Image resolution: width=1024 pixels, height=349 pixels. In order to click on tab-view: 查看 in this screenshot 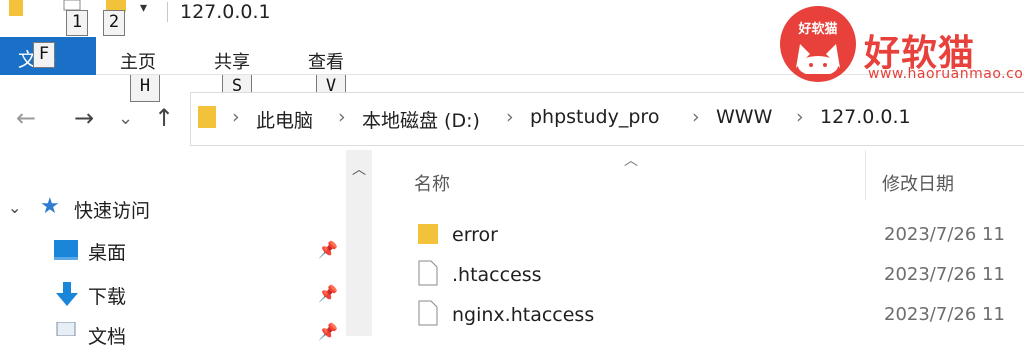, I will do `click(326, 61)`.